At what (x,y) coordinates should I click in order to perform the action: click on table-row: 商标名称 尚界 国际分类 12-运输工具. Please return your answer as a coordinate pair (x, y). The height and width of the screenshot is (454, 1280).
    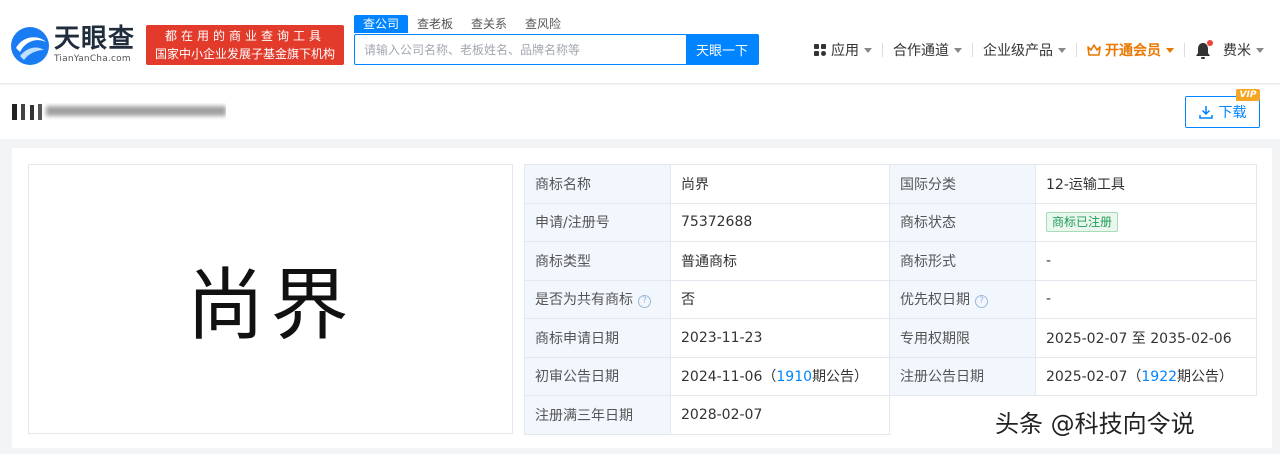
    Looking at the image, I should click on (890, 184).